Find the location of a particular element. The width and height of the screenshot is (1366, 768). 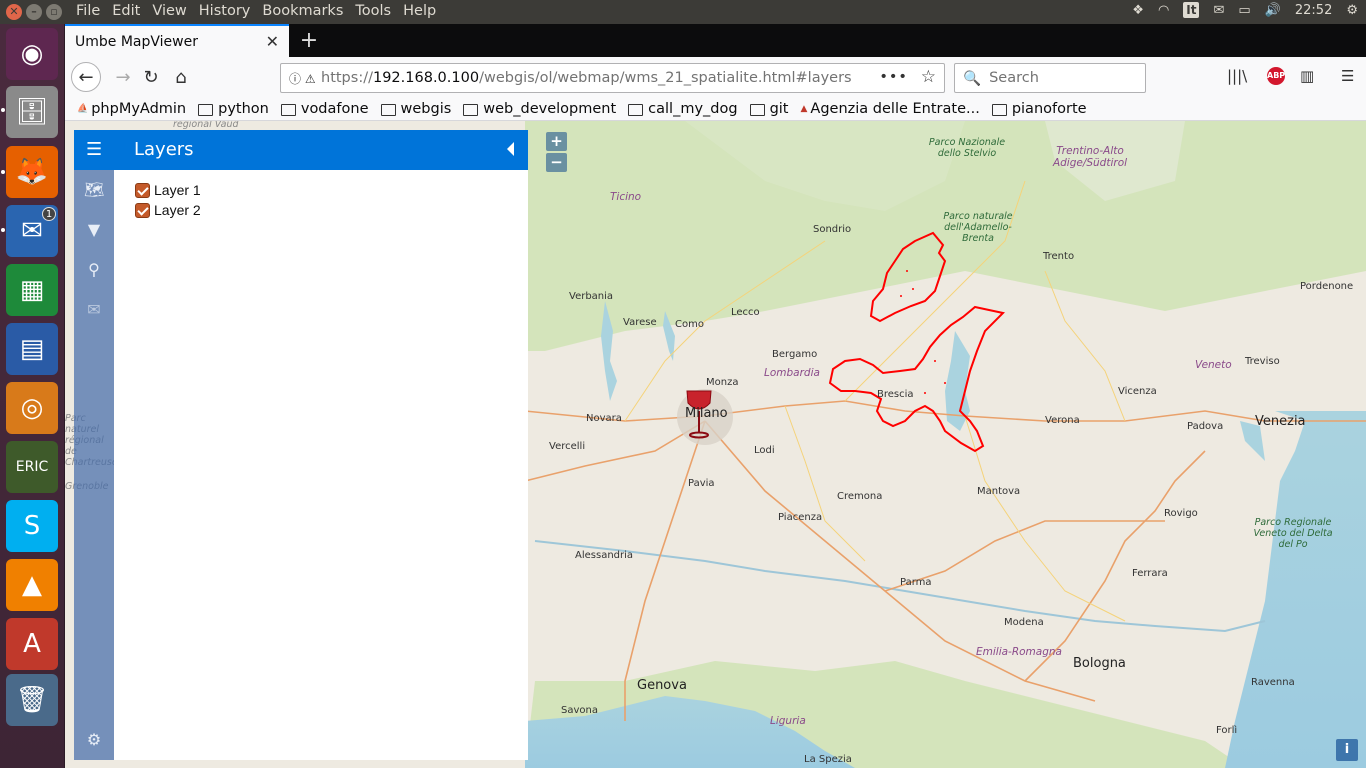

clock: 22:52 is located at coordinates (1313, 10).